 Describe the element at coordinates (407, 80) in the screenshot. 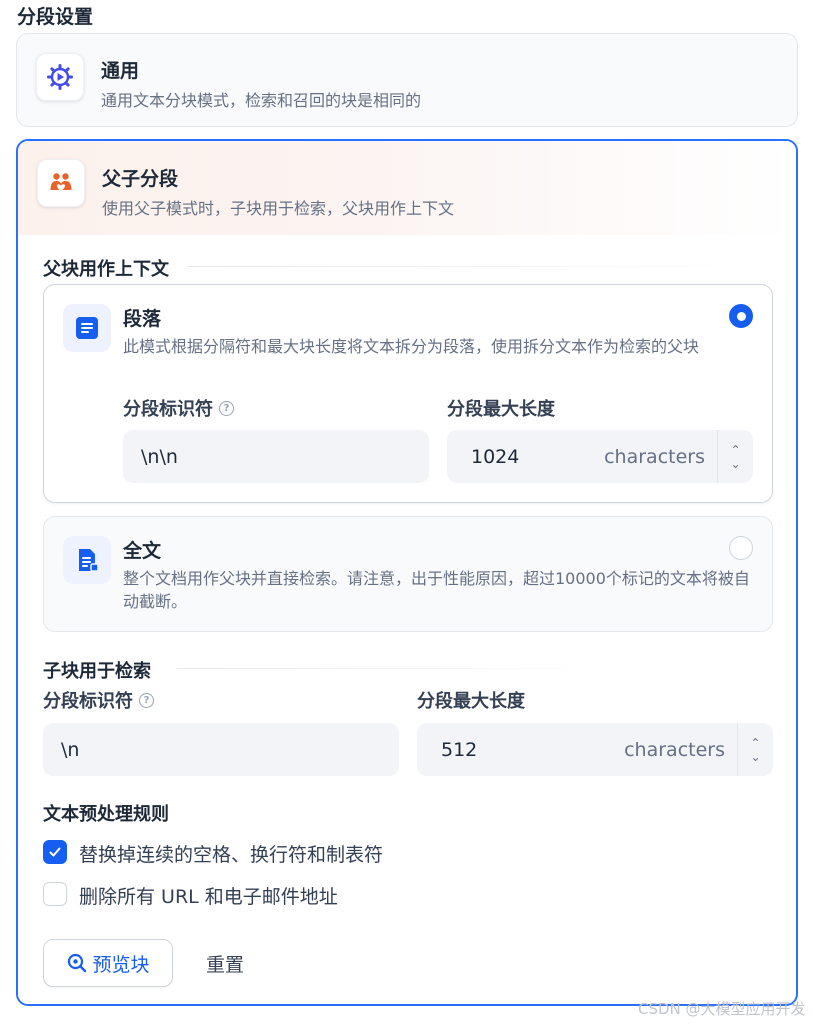

I see `general-mode-card: 通用 通用文本分块模式，检索和召回的块是相同的` at that location.